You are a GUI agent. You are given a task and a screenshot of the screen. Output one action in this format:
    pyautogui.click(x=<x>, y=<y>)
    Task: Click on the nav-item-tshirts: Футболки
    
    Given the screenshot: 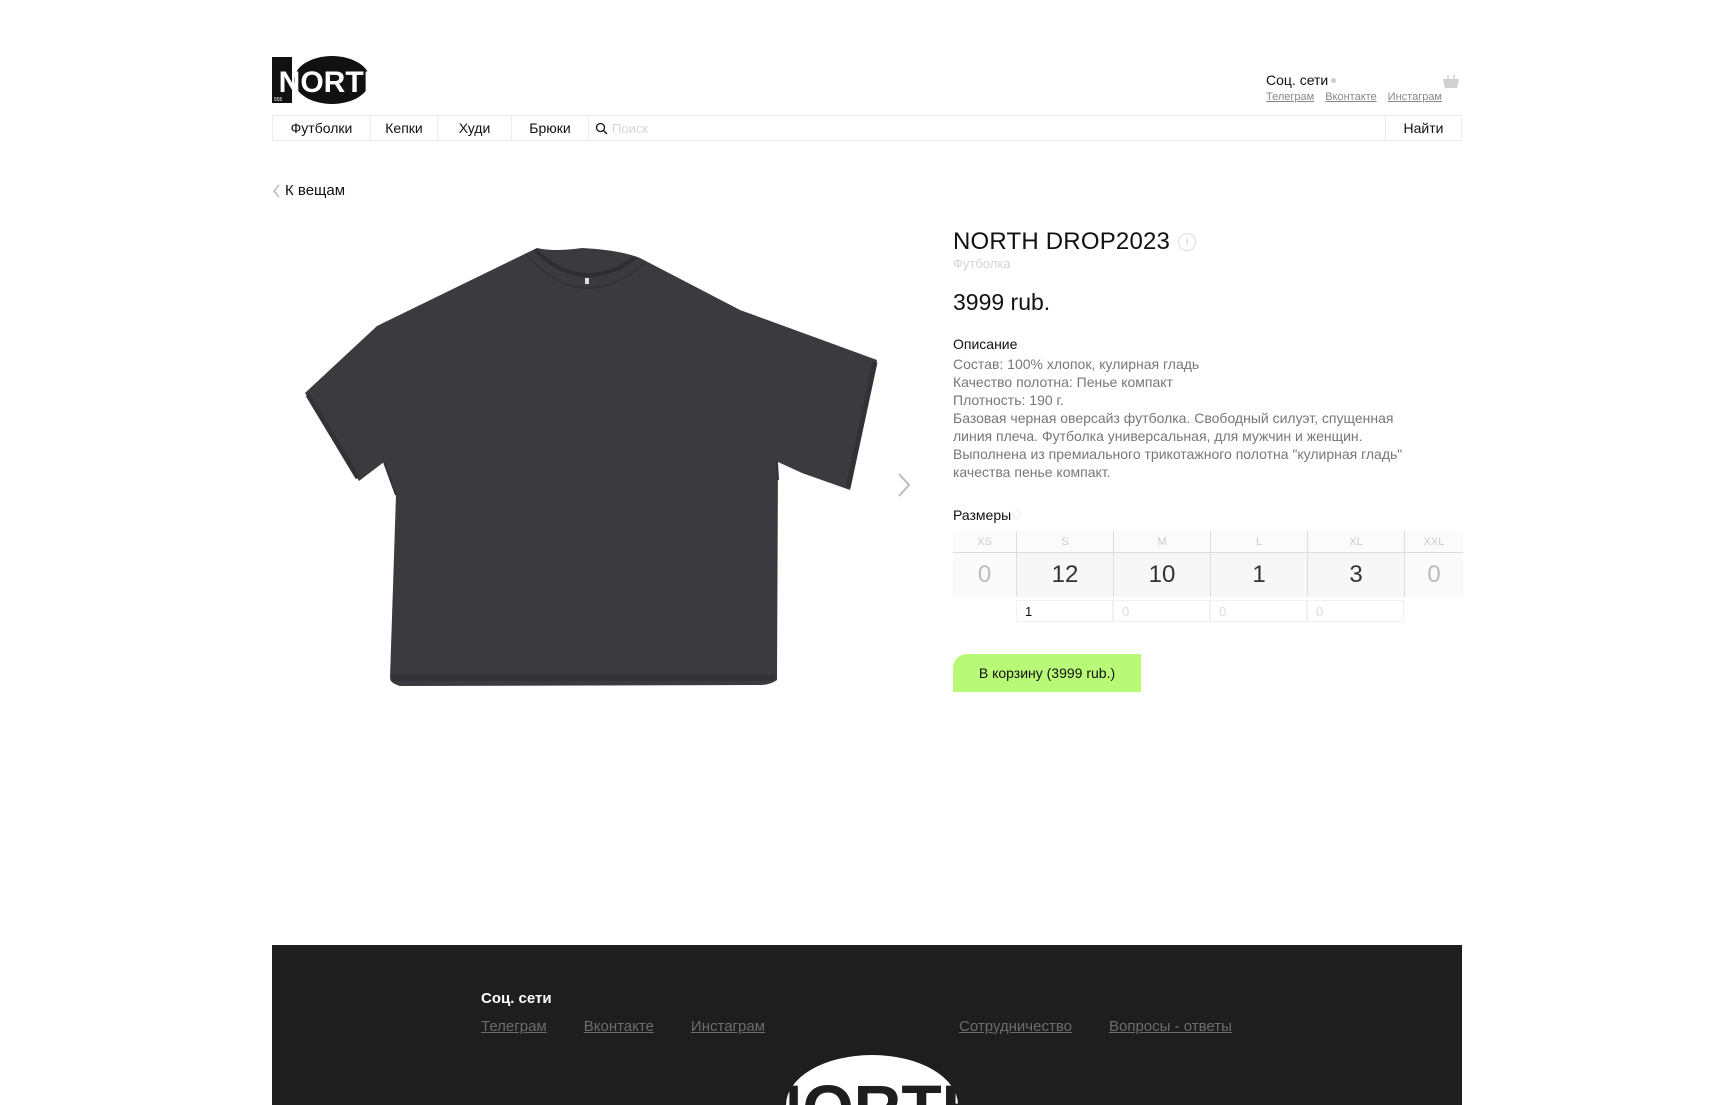 What is the action you would take?
    pyautogui.click(x=322, y=128)
    